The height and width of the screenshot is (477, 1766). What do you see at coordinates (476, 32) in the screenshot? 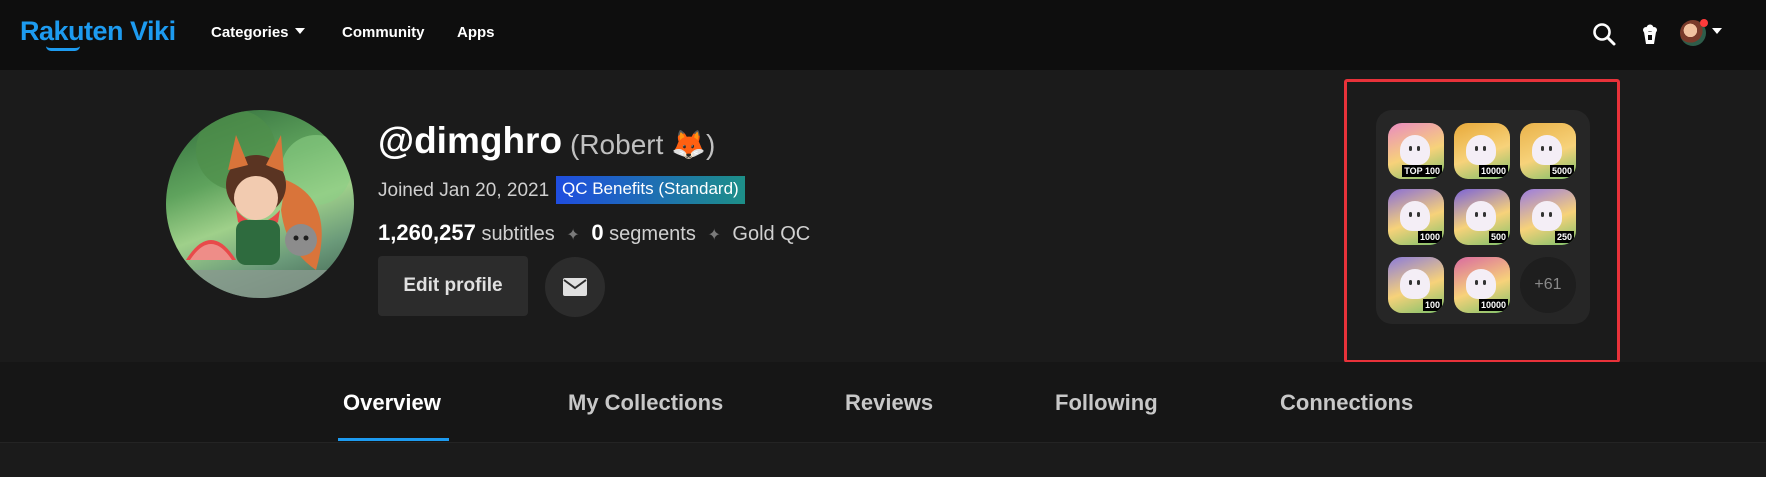
I see `nav-apps: Apps` at bounding box center [476, 32].